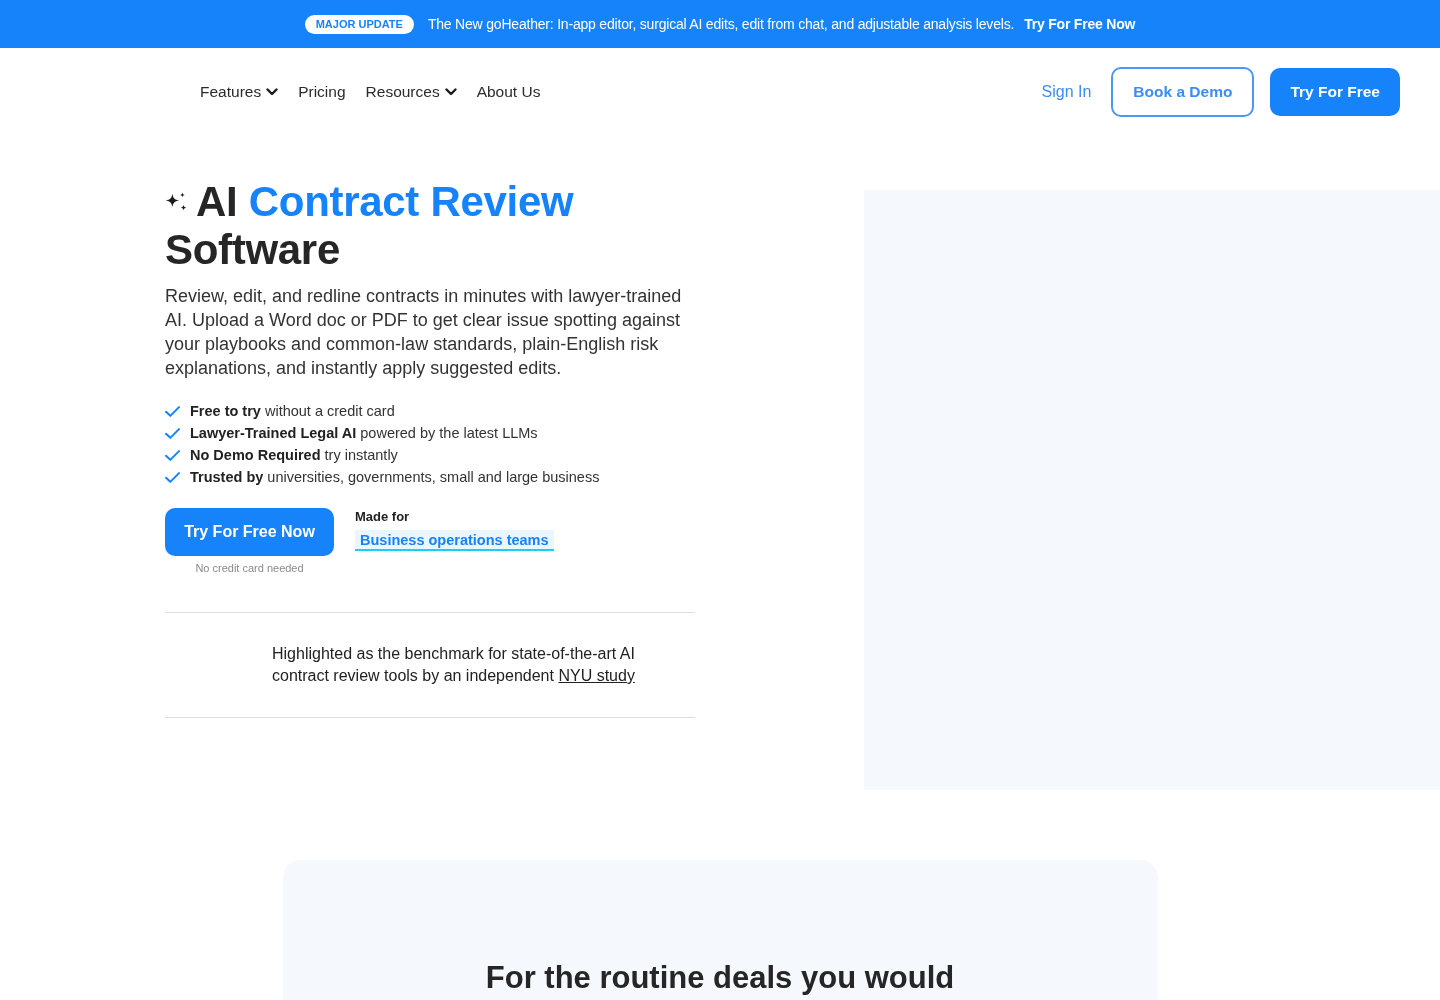 Image resolution: width=1440 pixels, height=1000 pixels. What do you see at coordinates (252, 250) in the screenshot?
I see `page-title: Software` at bounding box center [252, 250].